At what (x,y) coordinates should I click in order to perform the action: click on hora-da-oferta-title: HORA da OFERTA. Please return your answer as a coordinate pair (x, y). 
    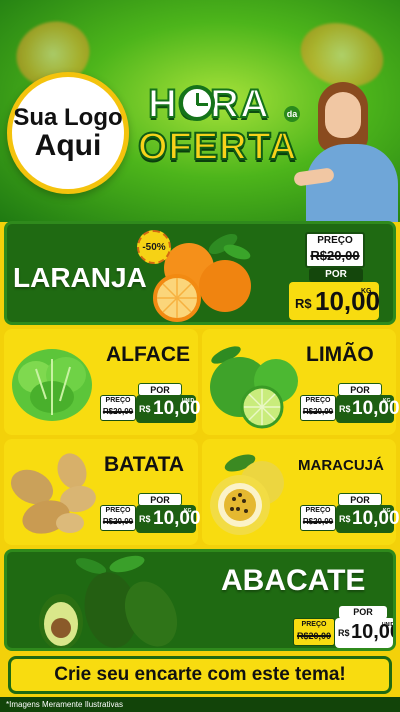
    Looking at the image, I should click on (224, 126).